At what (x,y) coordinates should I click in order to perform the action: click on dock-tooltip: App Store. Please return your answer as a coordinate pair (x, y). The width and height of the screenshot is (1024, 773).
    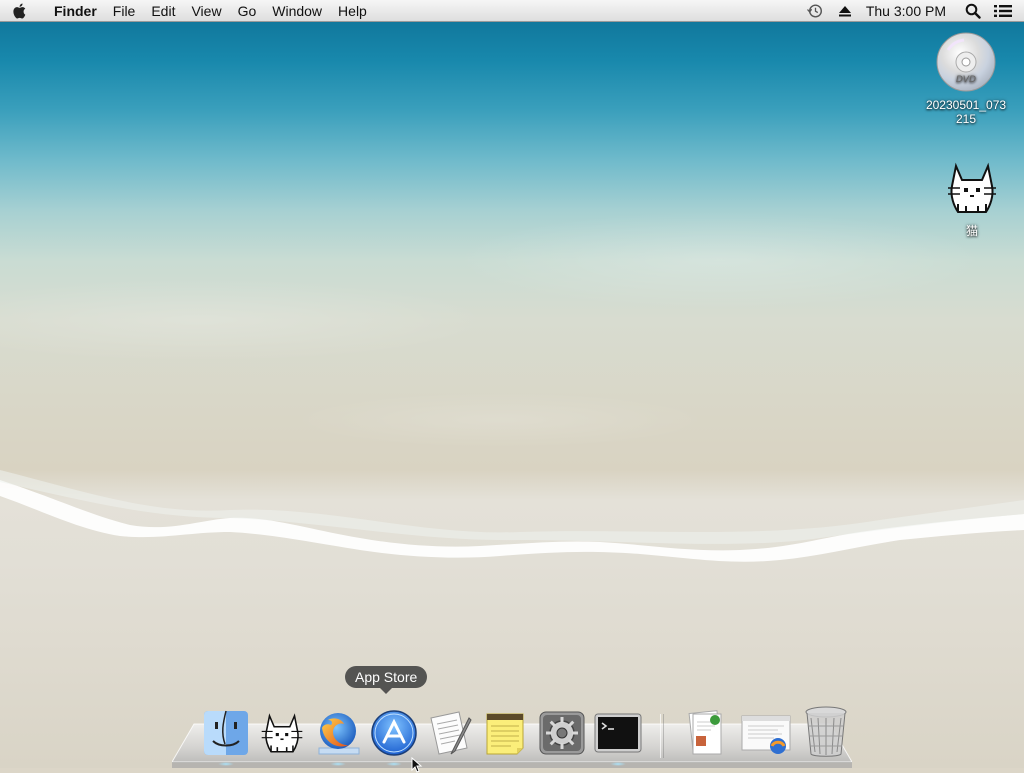
    Looking at the image, I should click on (386, 680).